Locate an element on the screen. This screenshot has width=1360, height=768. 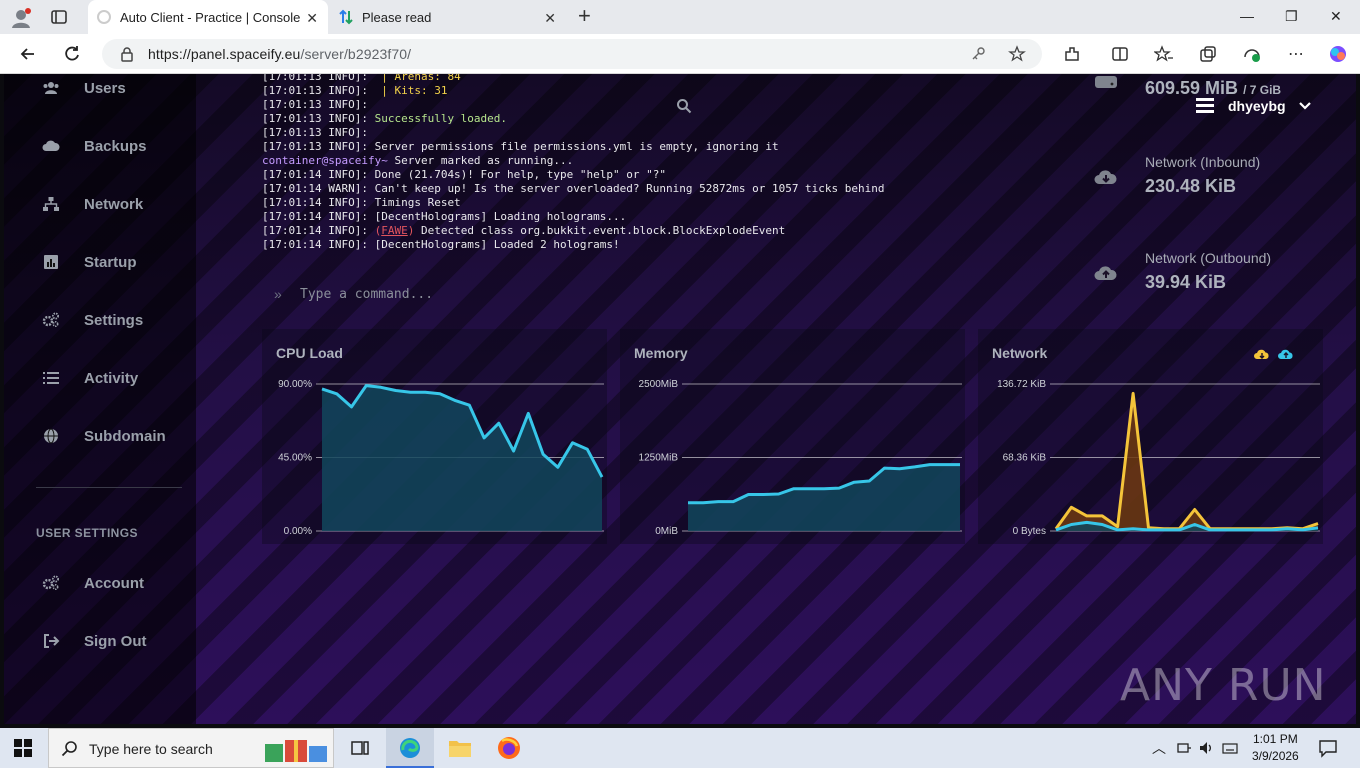
tab-actions-icon is located at coordinates (59, 17).